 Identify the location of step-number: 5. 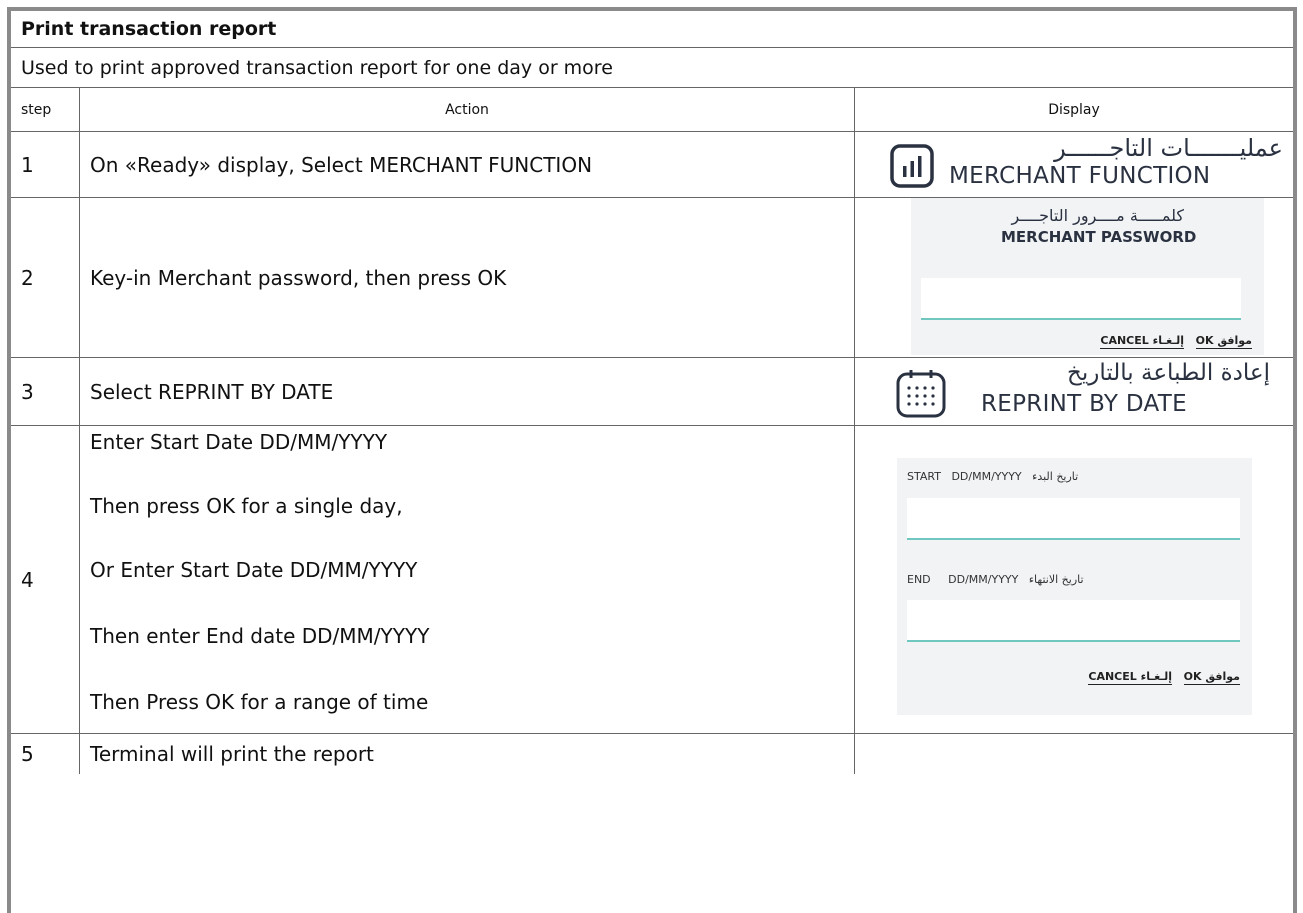
(27, 754).